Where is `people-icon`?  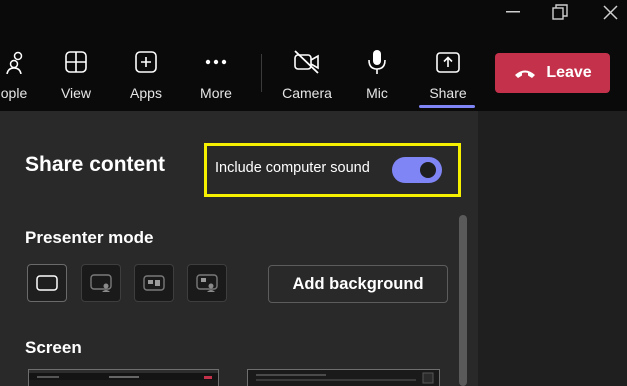 people-icon is located at coordinates (14, 62).